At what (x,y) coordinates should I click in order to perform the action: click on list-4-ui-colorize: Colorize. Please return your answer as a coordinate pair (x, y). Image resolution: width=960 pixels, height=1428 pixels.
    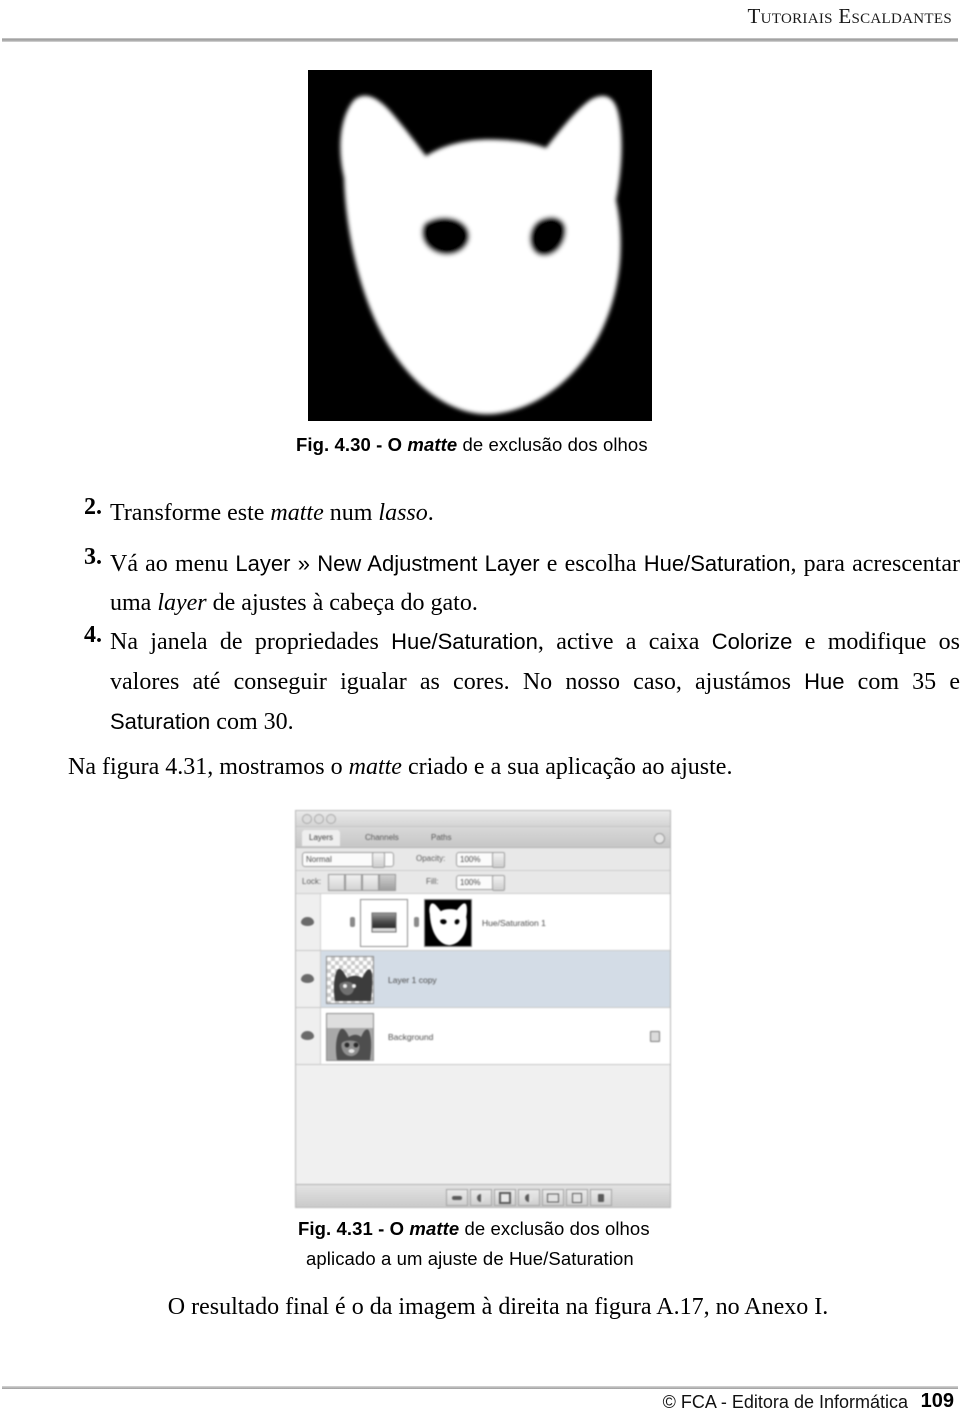
    Looking at the image, I should click on (752, 641).